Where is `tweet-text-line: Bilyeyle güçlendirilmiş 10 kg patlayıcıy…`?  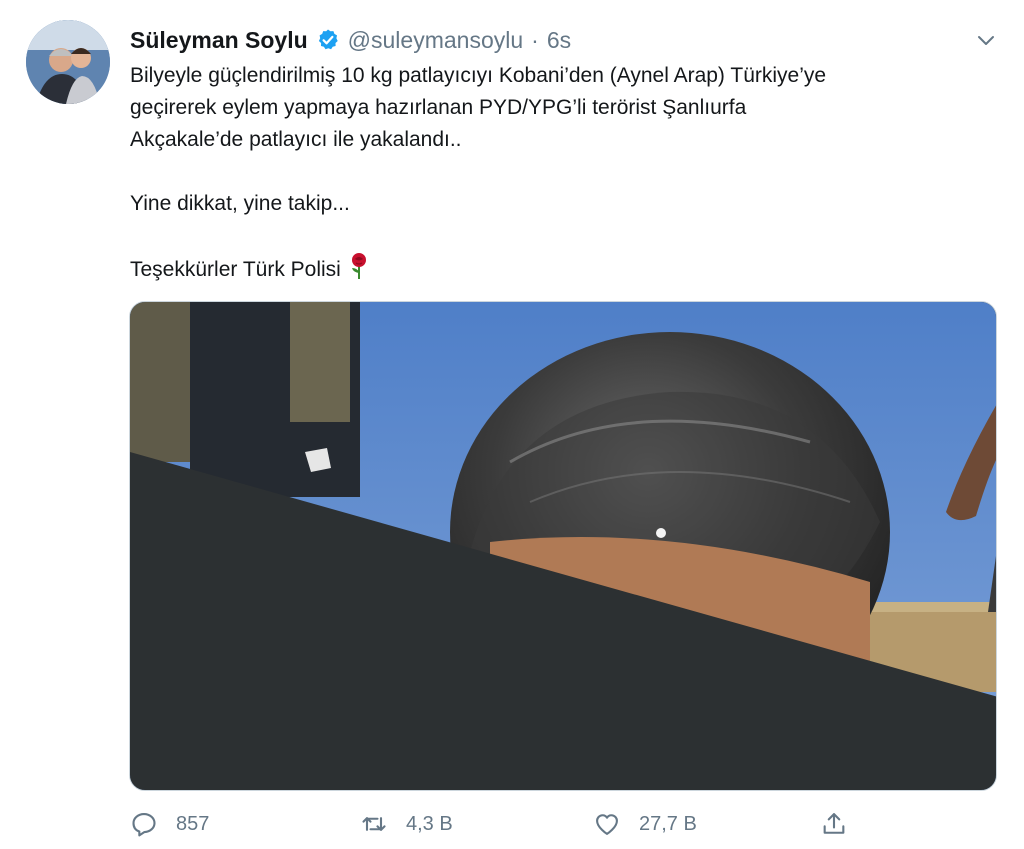 tweet-text-line: Bilyeyle güçlendirilmiş 10 kg patlayıcıy… is located at coordinates (478, 75).